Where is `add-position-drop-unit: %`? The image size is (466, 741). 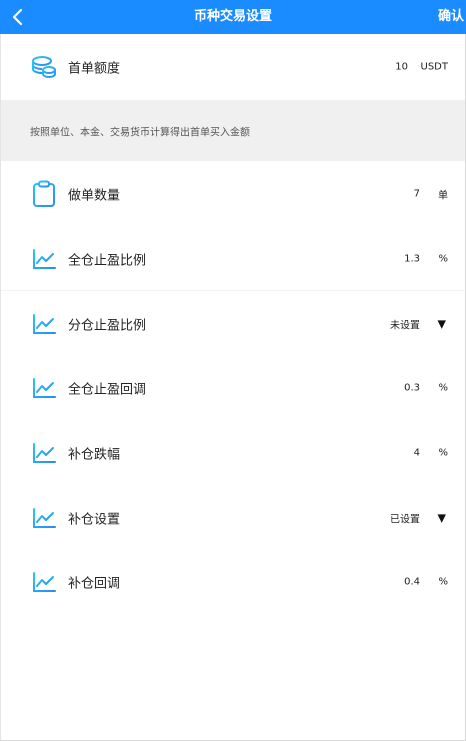
add-position-drop-unit: % is located at coordinates (443, 453).